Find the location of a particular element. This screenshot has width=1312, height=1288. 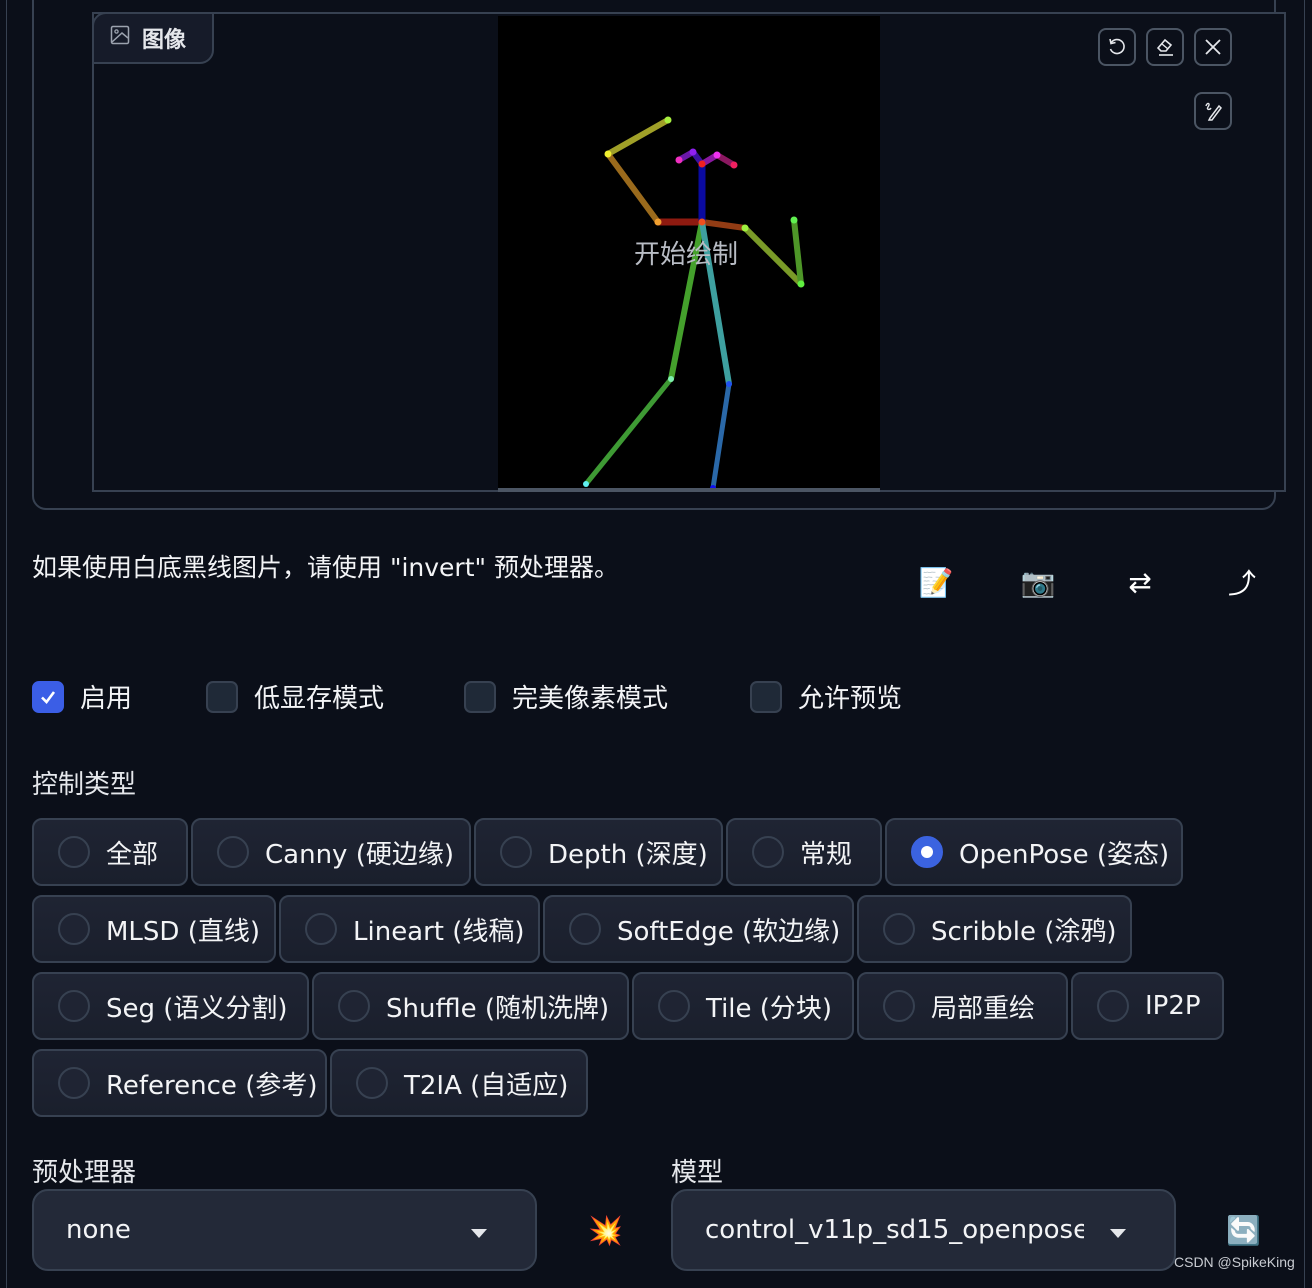

erase-button is located at coordinates (1165, 47).